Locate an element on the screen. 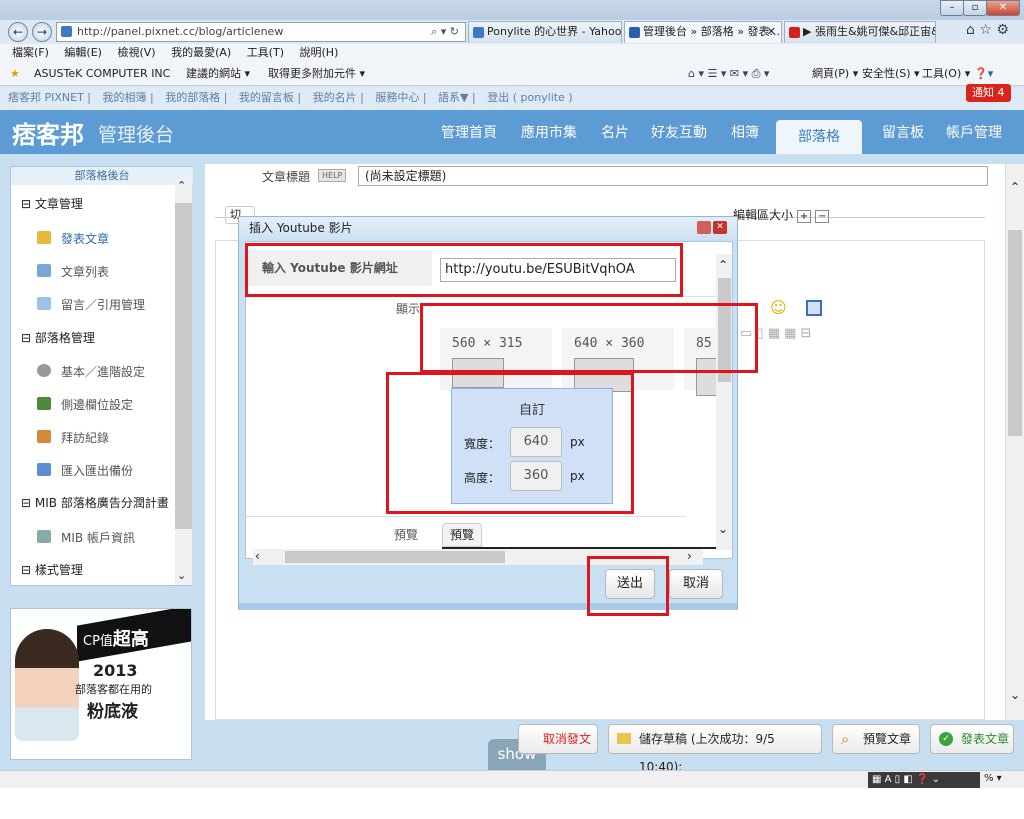 The width and height of the screenshot is (1024, 819). close-window-button: ✕ is located at coordinates (1003, 8).